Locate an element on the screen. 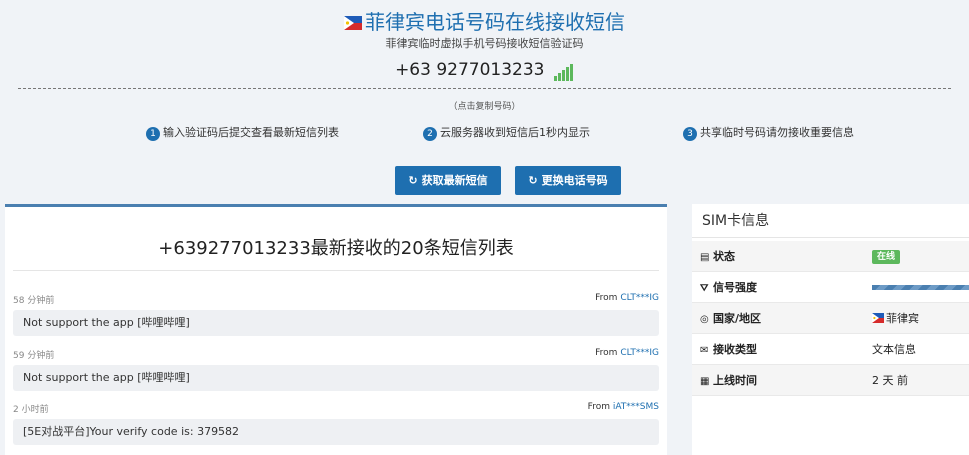  sim-status-value: 在线 is located at coordinates (886, 256).